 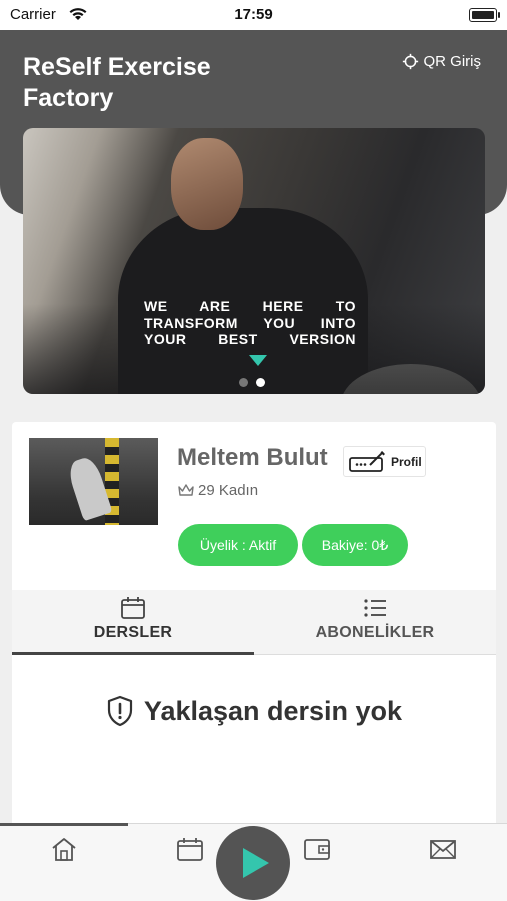 I want to click on profile-photo, so click(x=93, y=481).